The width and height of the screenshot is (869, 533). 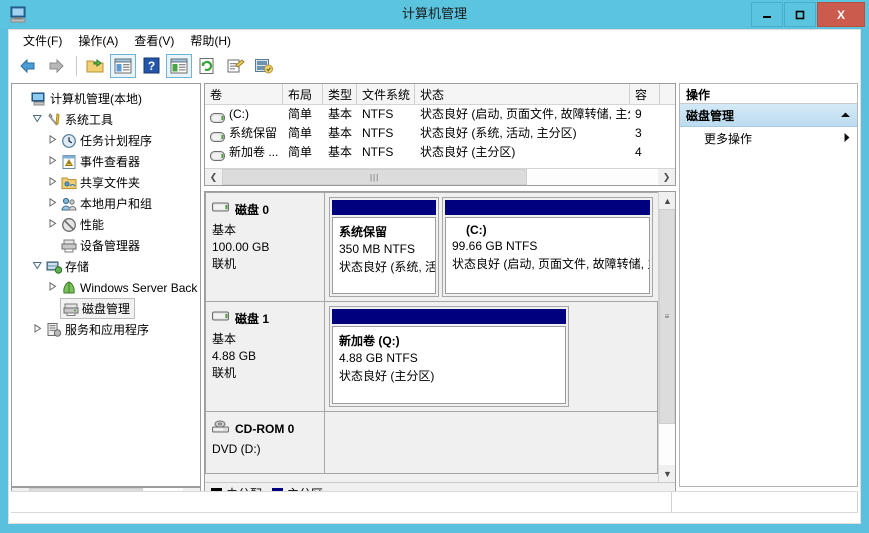 What do you see at coordinates (107, 203) in the screenshot?
I see `tree-item-5: 本地用户和组` at bounding box center [107, 203].